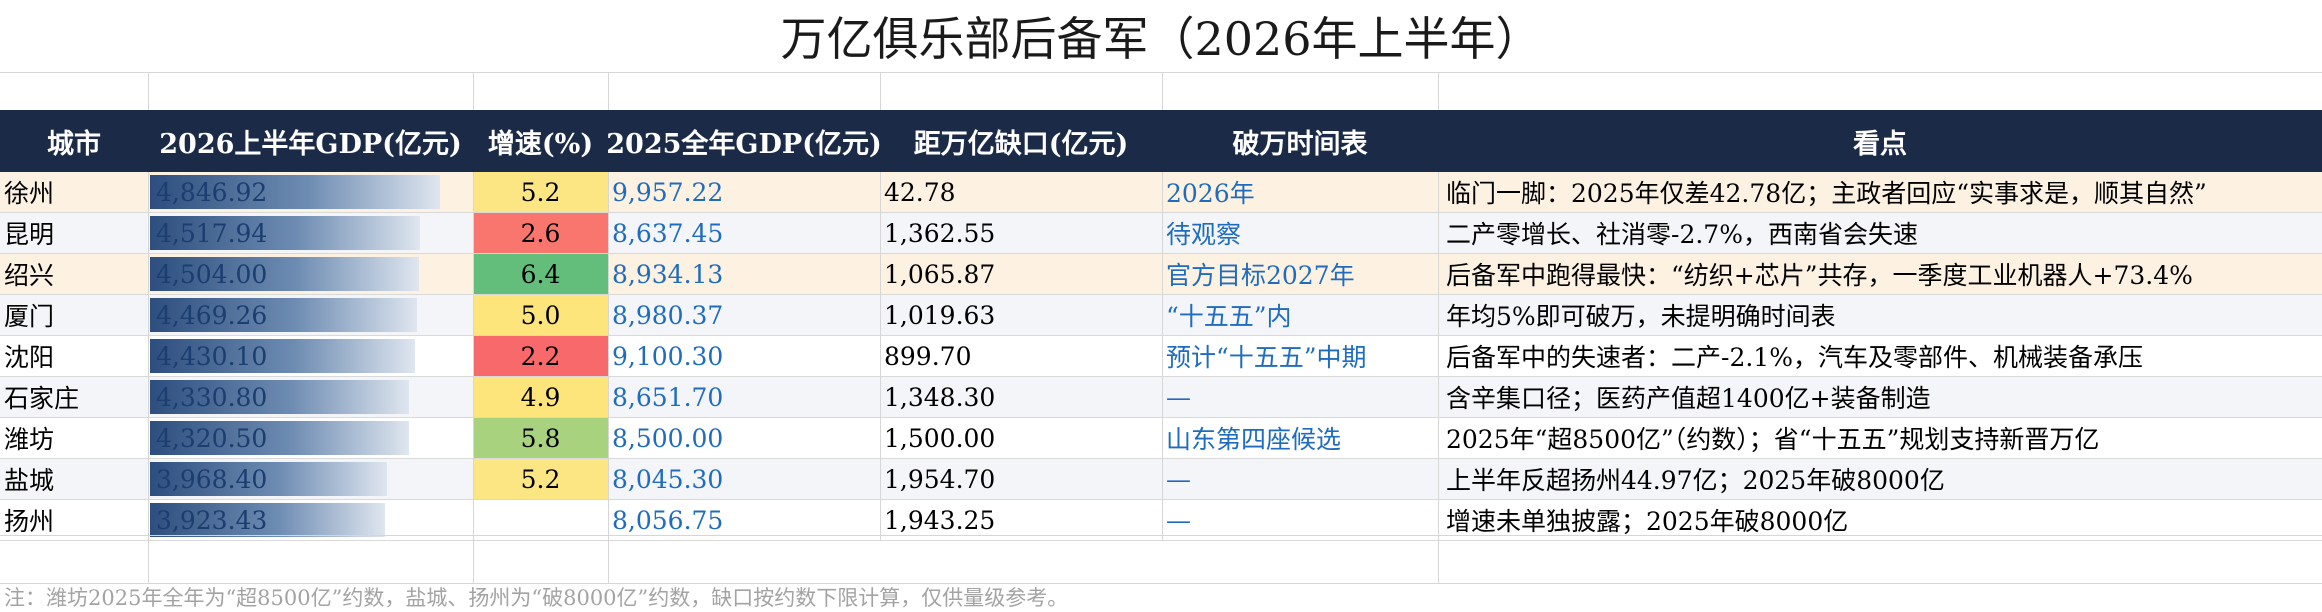 This screenshot has height=612, width=2322. What do you see at coordinates (1023, 356) in the screenshot?
I see `cell-gap: 899.70` at bounding box center [1023, 356].